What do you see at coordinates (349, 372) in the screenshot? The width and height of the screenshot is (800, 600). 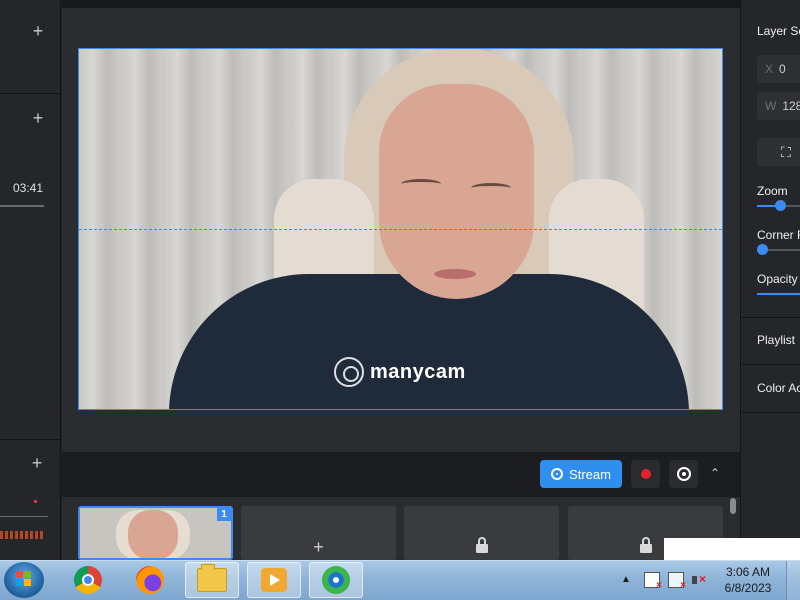 I see `manycam-logo-icon` at bounding box center [349, 372].